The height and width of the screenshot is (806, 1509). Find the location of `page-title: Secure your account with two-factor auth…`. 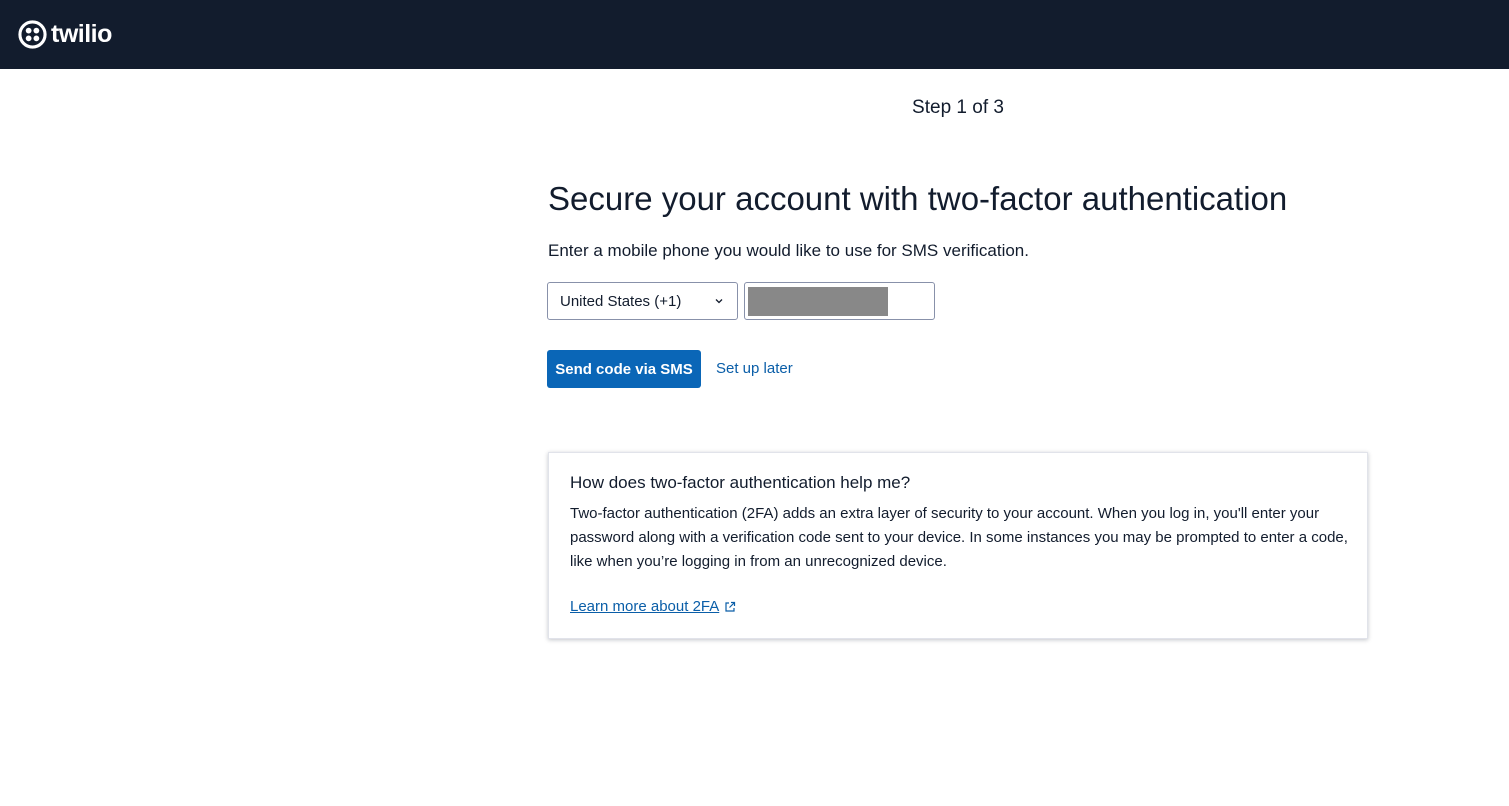

page-title: Secure your account with two-factor auth… is located at coordinates (918, 198).